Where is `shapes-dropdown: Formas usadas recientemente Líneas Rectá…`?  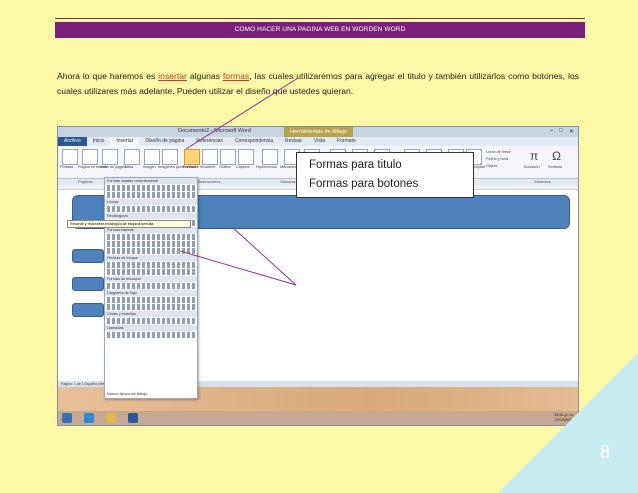
shapes-dropdown: Formas usadas recientemente Líneas Rectá… is located at coordinates (132, 288).